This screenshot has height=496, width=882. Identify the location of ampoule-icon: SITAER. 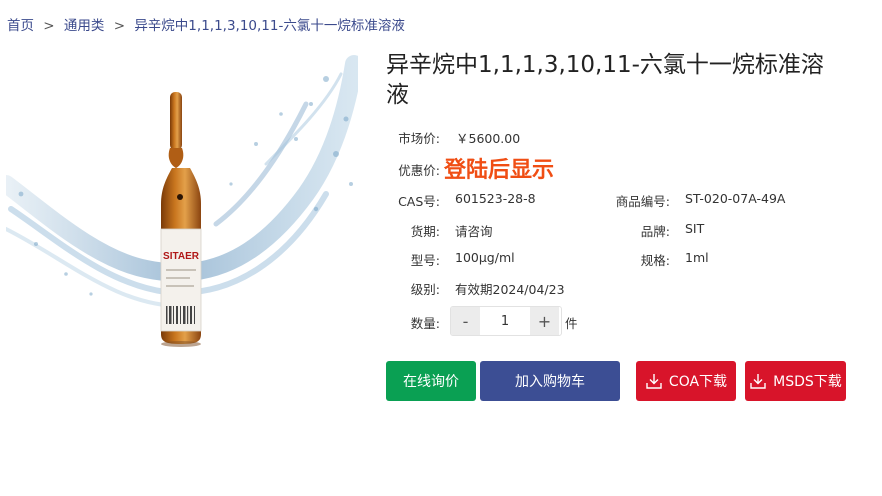
(181, 219).